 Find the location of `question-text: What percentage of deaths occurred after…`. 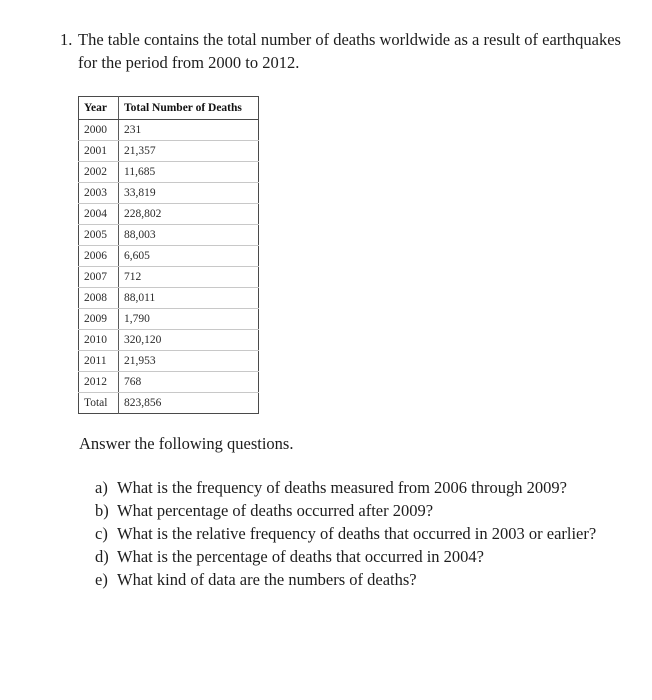

question-text: What percentage of deaths occurred after… is located at coordinates (275, 510).